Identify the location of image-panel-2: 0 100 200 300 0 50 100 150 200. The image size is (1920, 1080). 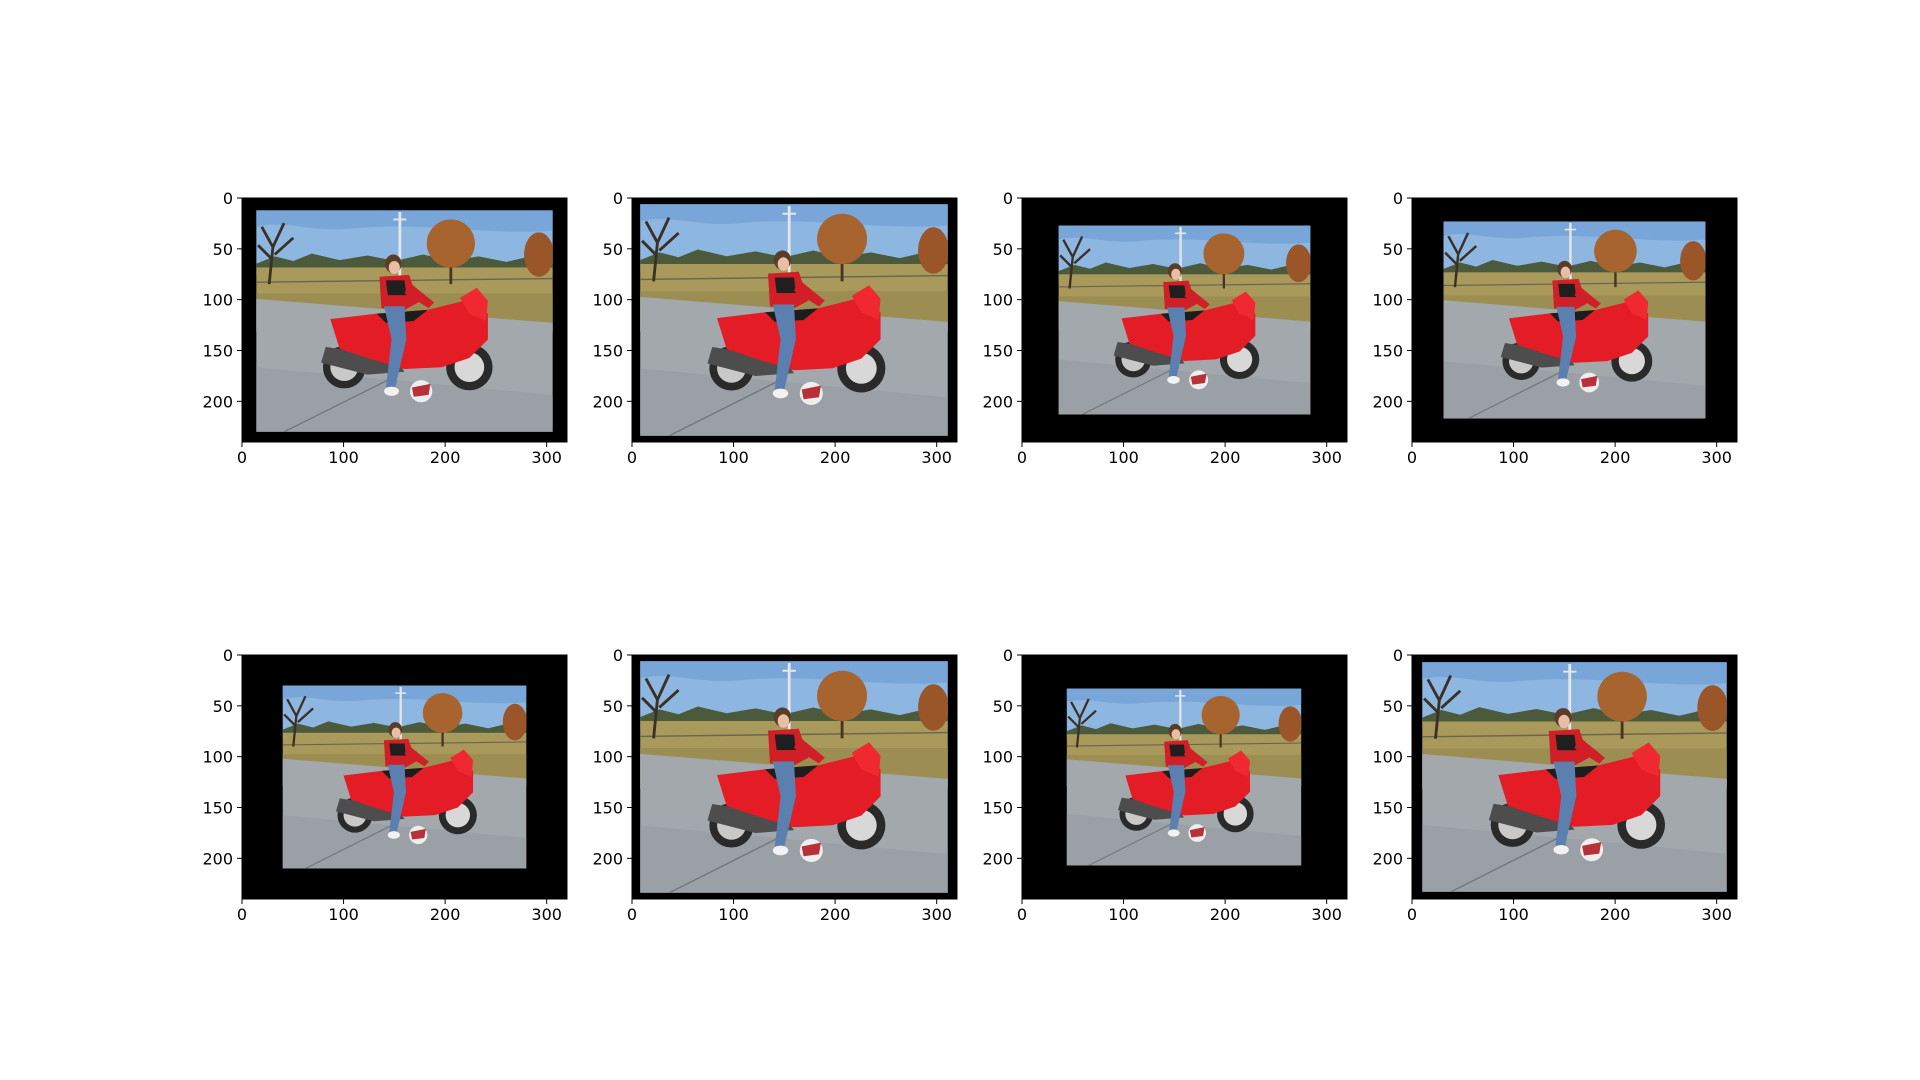
(775, 328).